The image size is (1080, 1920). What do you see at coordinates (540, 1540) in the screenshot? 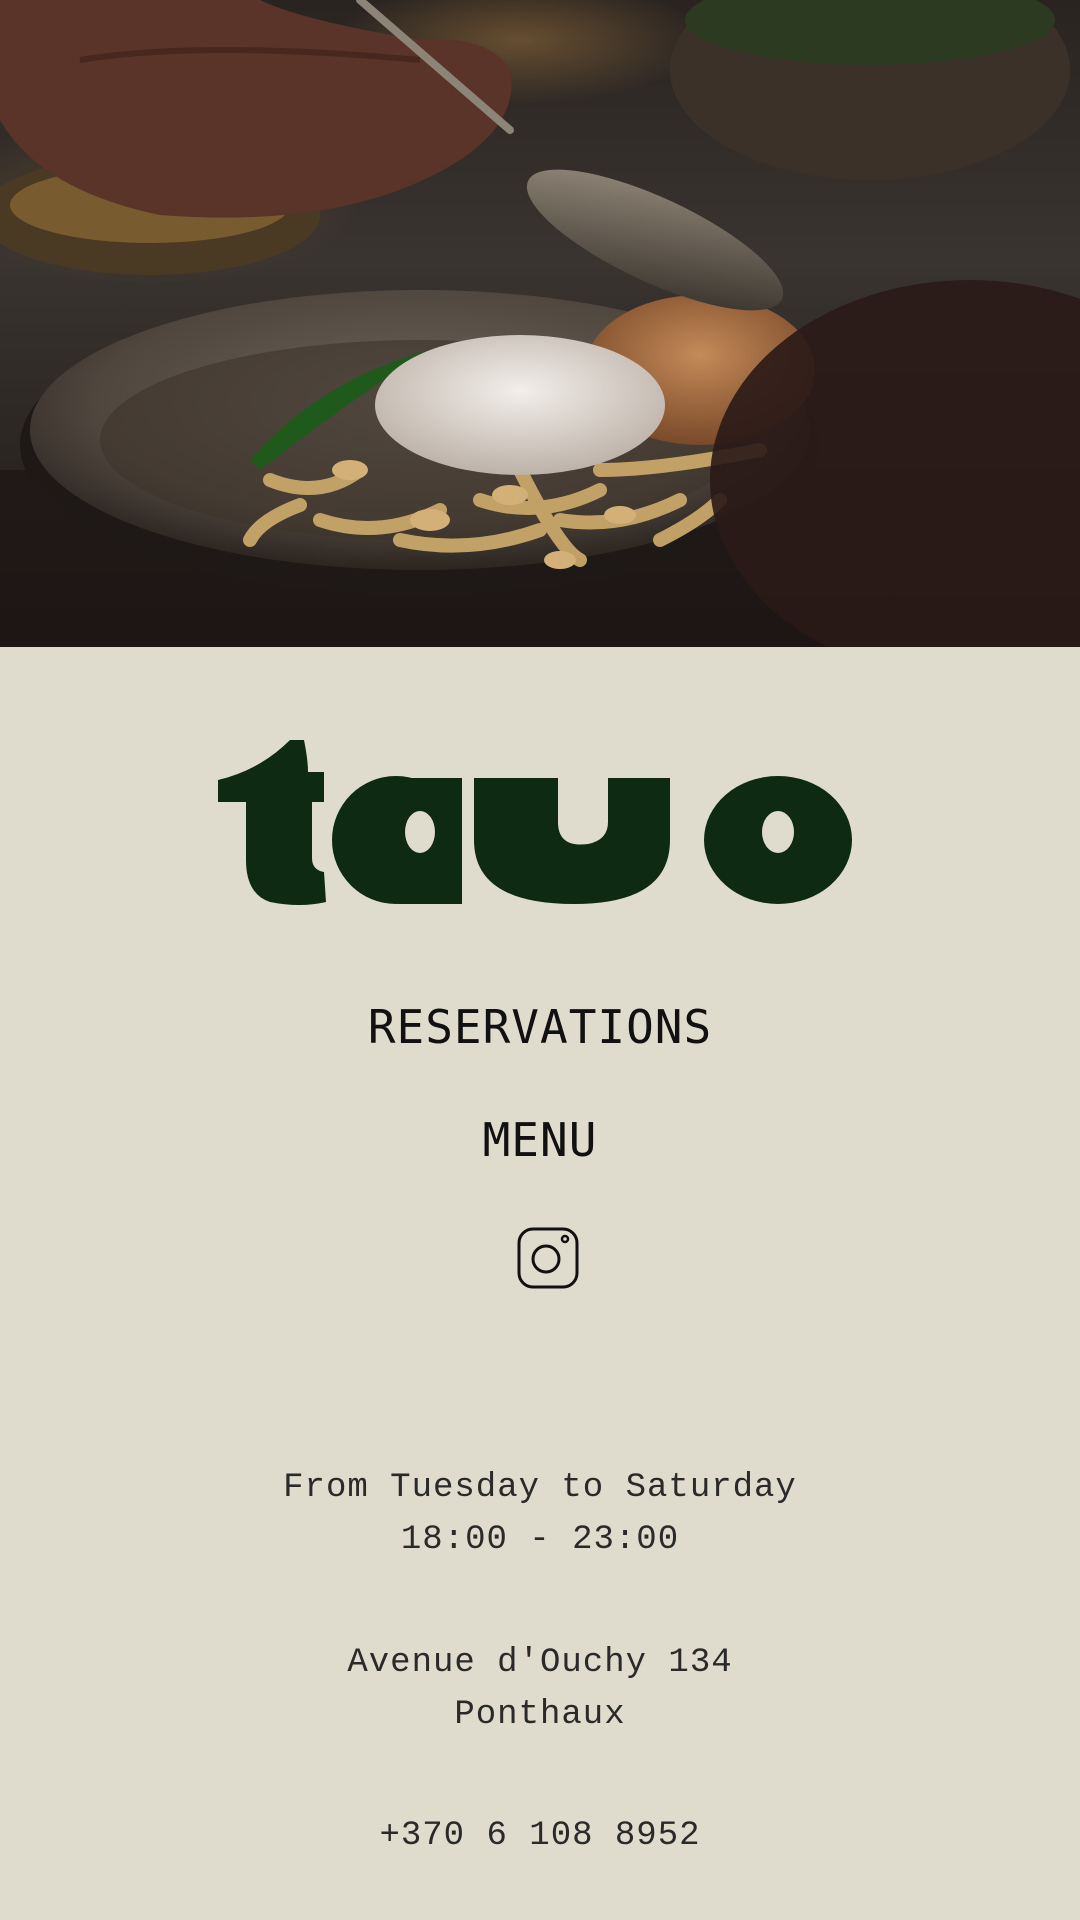
I see `opening-time: 18:00 - 23:00` at bounding box center [540, 1540].